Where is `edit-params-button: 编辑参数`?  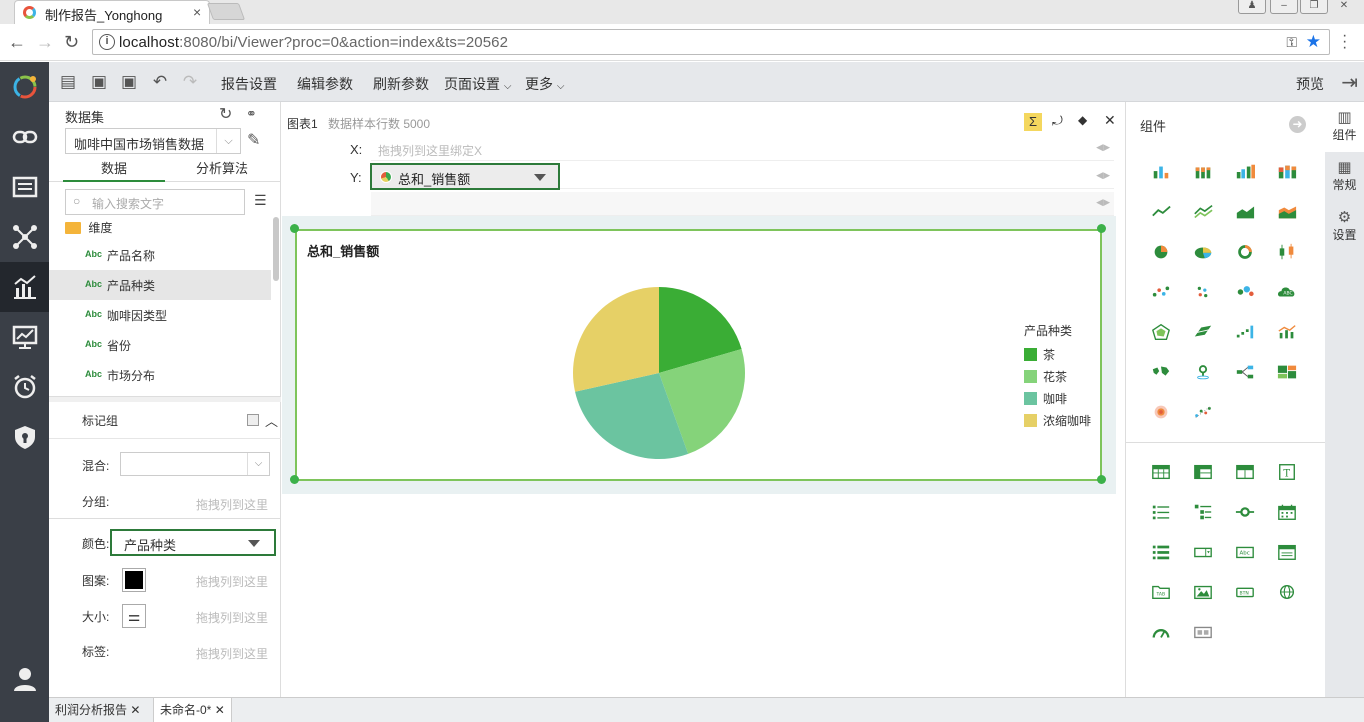 edit-params-button: 编辑参数 is located at coordinates (325, 84).